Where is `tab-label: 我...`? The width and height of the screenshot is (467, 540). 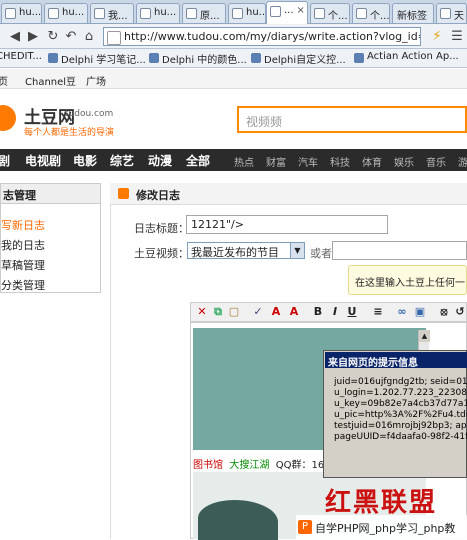 tab-label: 我... is located at coordinates (118, 16).